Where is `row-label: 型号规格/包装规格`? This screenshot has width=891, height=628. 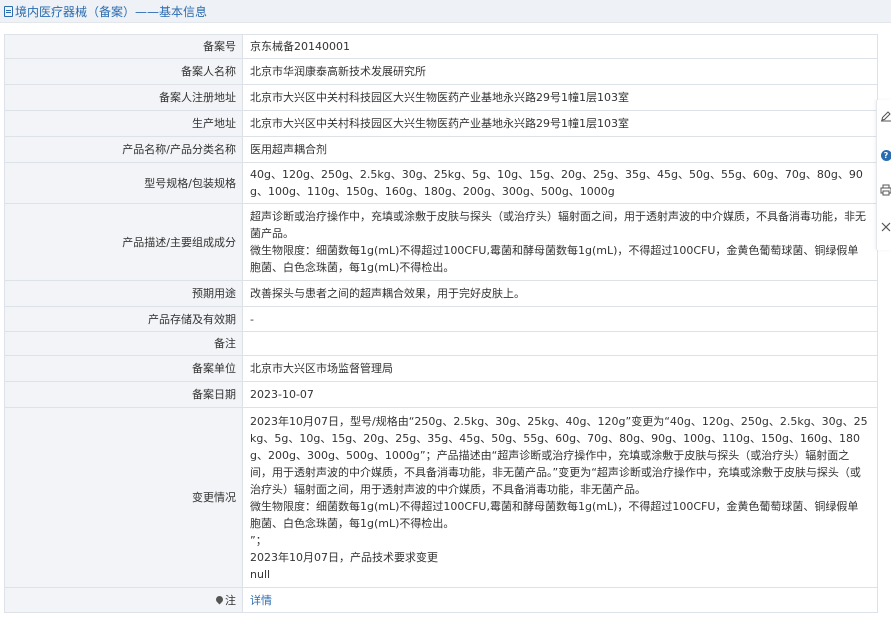 row-label: 型号规格/包装规格 is located at coordinates (123, 183).